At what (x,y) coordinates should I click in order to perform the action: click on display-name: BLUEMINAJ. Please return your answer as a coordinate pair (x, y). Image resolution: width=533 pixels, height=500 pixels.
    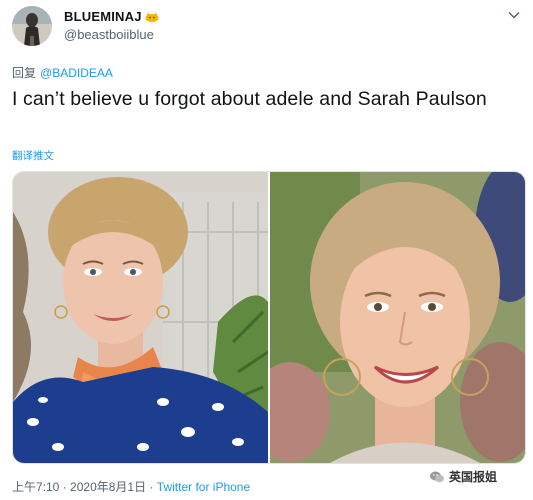
    Looking at the image, I should click on (103, 16).